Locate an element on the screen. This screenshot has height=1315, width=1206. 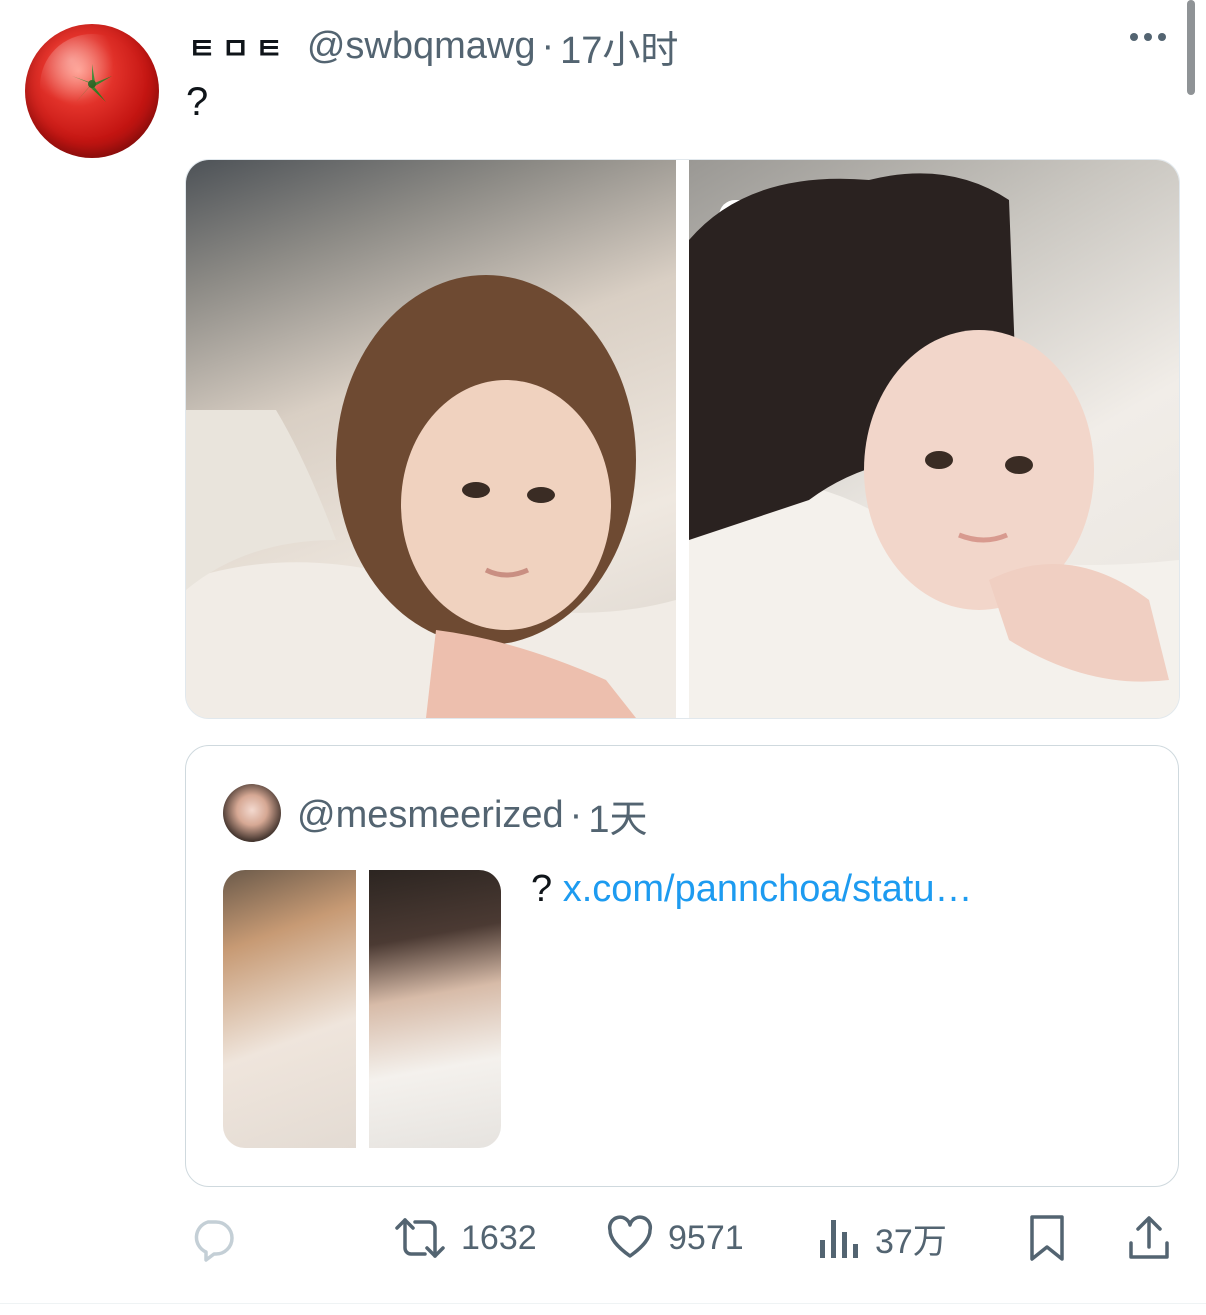
retweet-count: 1632 is located at coordinates (499, 1237).